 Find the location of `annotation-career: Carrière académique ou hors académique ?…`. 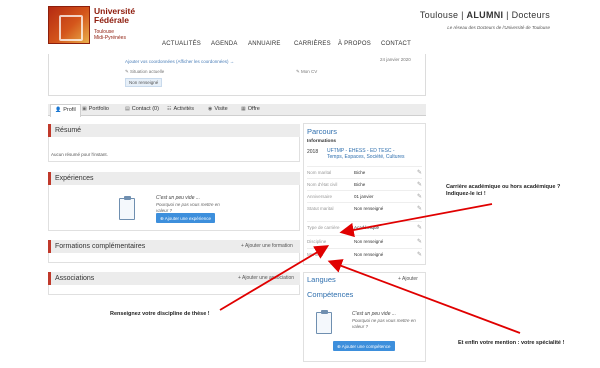

annotation-career: Carrière académique ou hors académique ?… is located at coordinates (503, 190).